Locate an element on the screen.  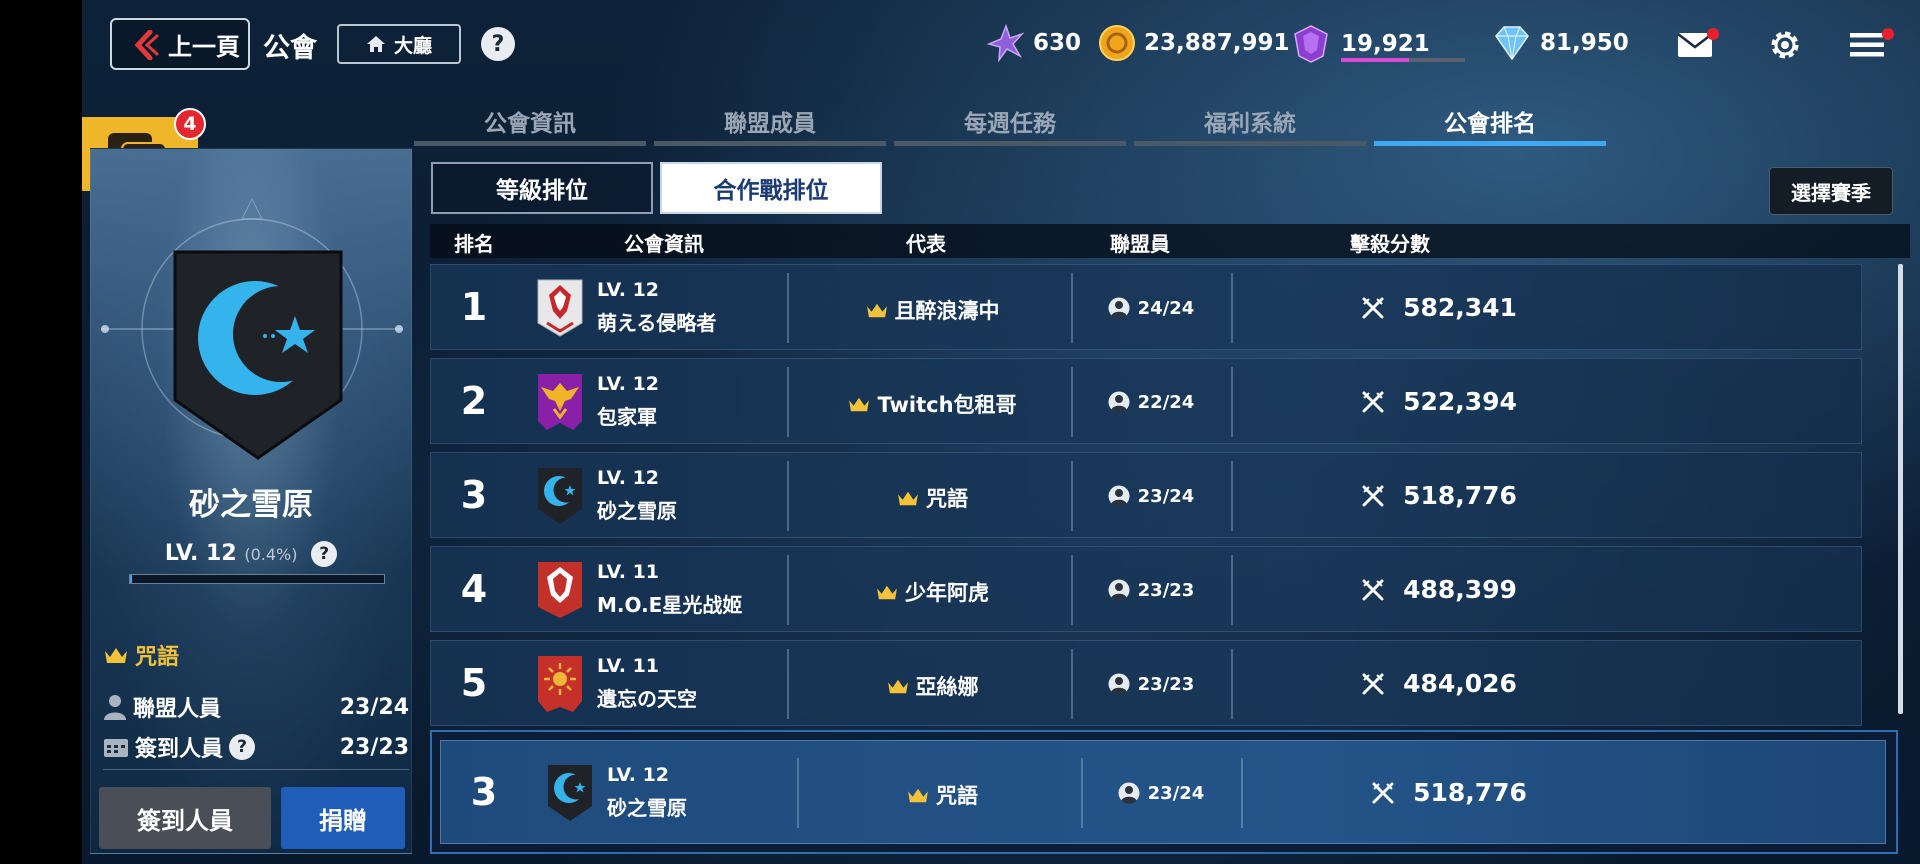
members-value: 23/24 is located at coordinates (374, 707).